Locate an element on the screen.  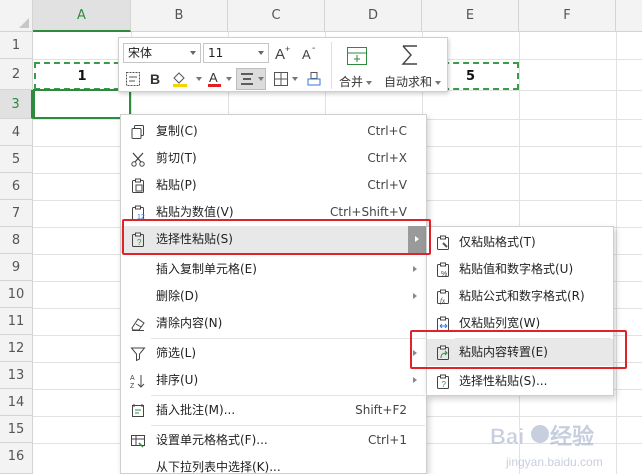
bold-button: B is located at coordinates (156, 79).